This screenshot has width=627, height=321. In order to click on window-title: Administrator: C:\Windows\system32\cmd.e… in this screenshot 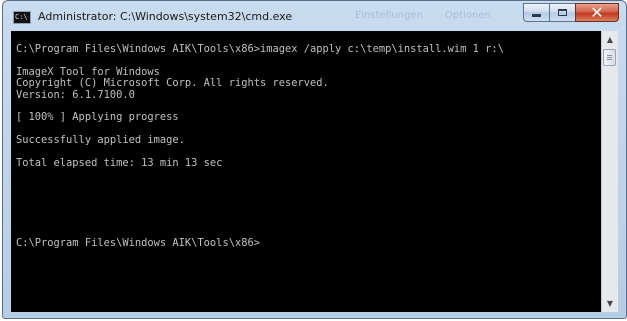, I will do `click(165, 16)`.